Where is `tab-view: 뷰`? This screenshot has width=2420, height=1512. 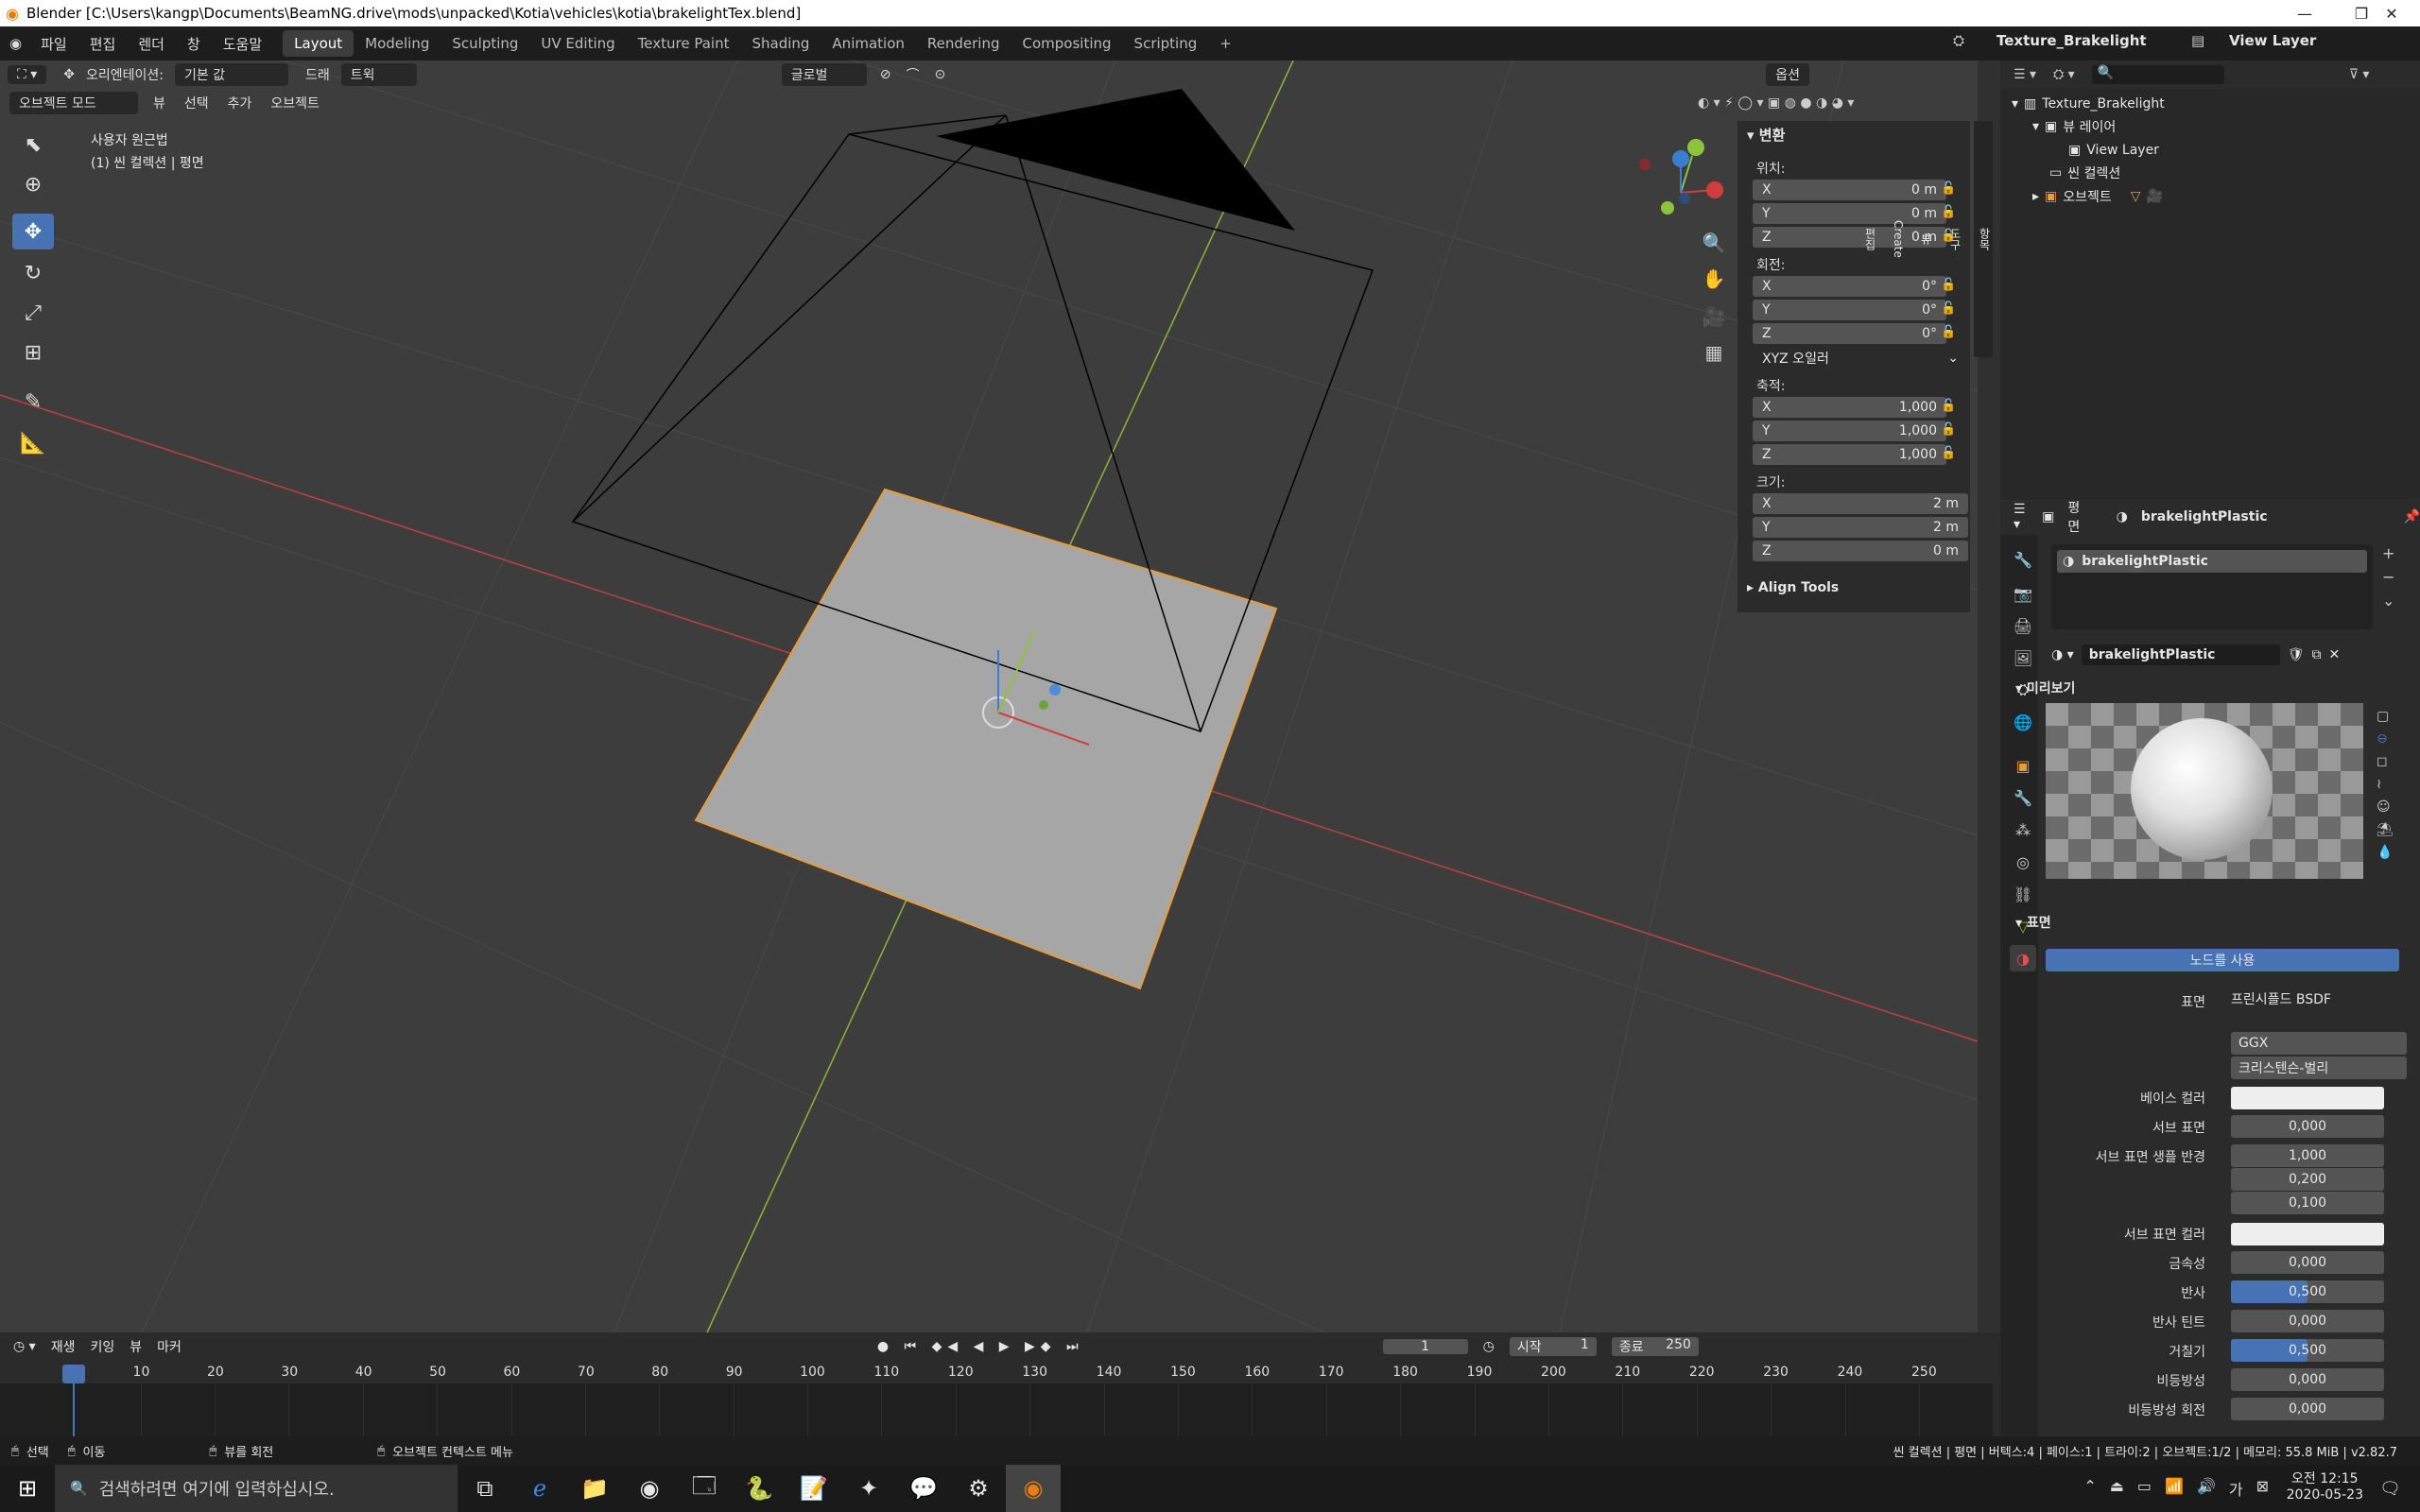 tab-view: 뷰 is located at coordinates (1926, 239).